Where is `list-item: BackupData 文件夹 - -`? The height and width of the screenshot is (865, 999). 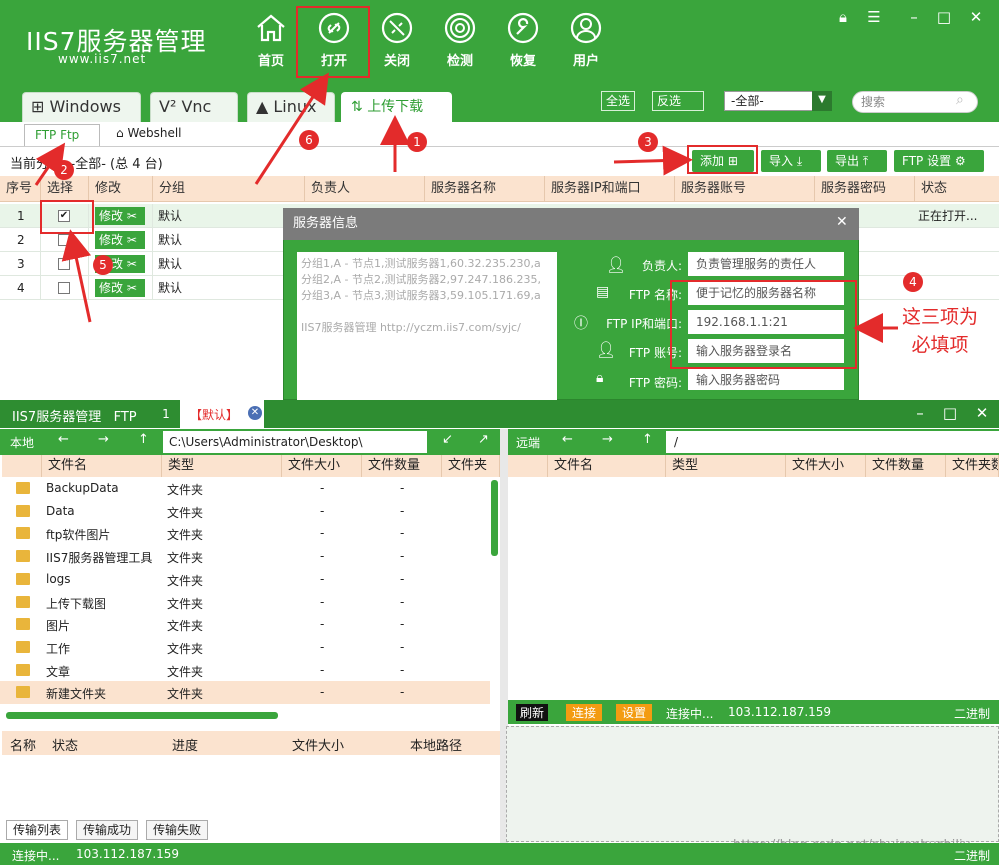
list-item: BackupData 文件夹 - - is located at coordinates (245, 488).